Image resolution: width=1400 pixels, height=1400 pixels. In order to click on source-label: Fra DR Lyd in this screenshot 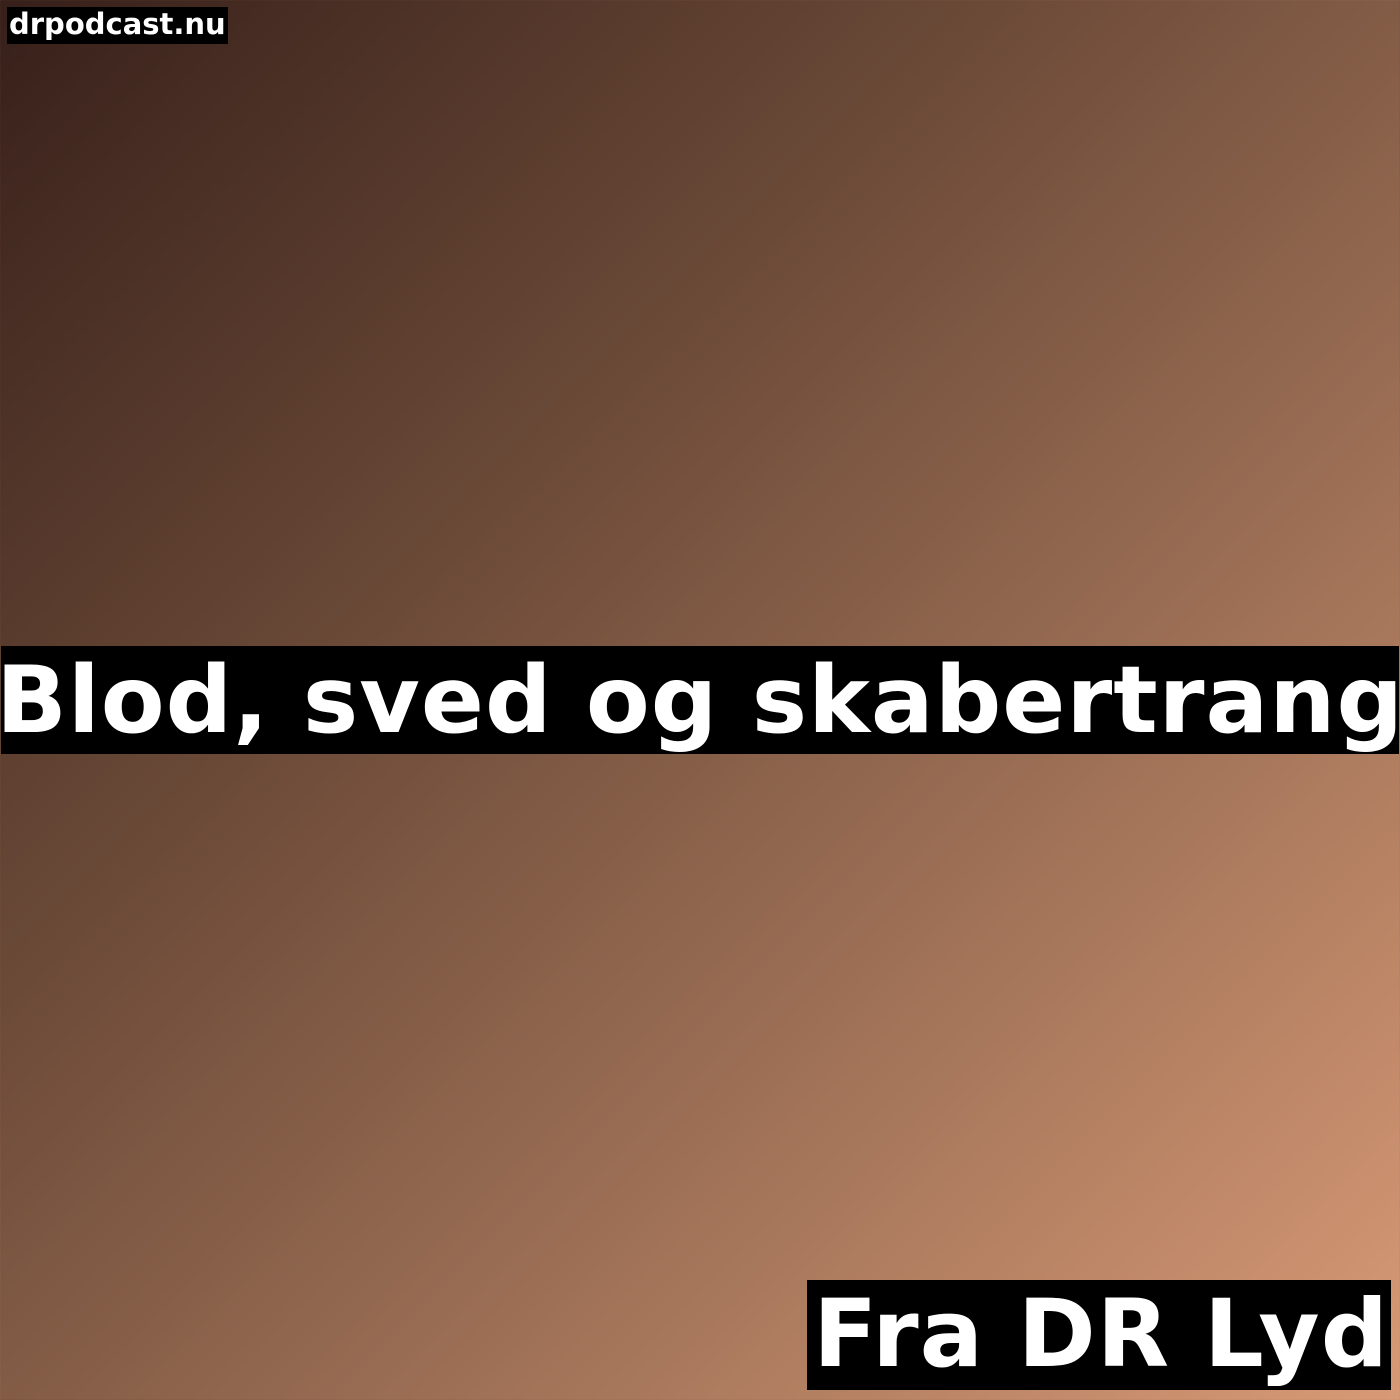, I will do `click(1099, 1335)`.